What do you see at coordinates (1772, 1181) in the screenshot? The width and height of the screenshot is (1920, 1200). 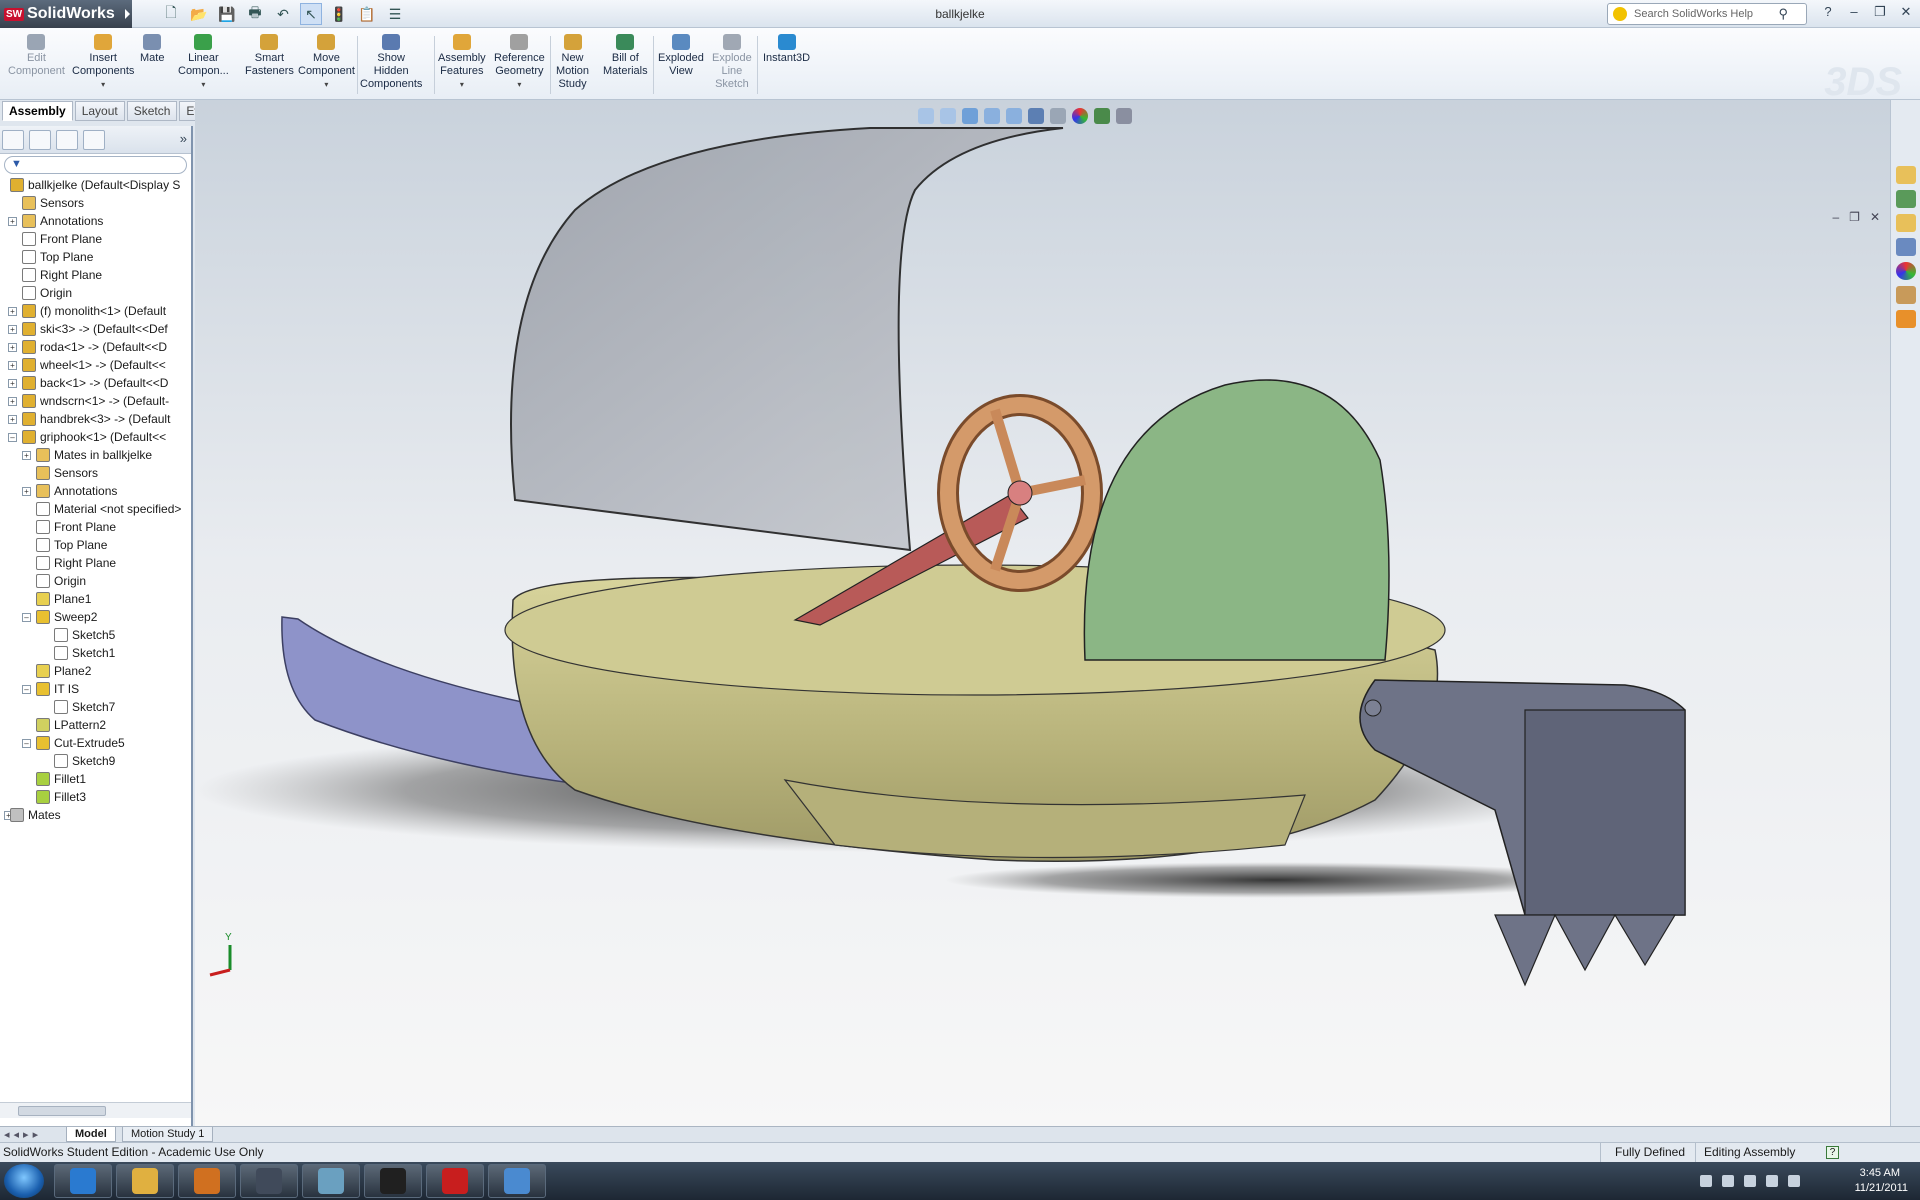 I see `network-icon` at bounding box center [1772, 1181].